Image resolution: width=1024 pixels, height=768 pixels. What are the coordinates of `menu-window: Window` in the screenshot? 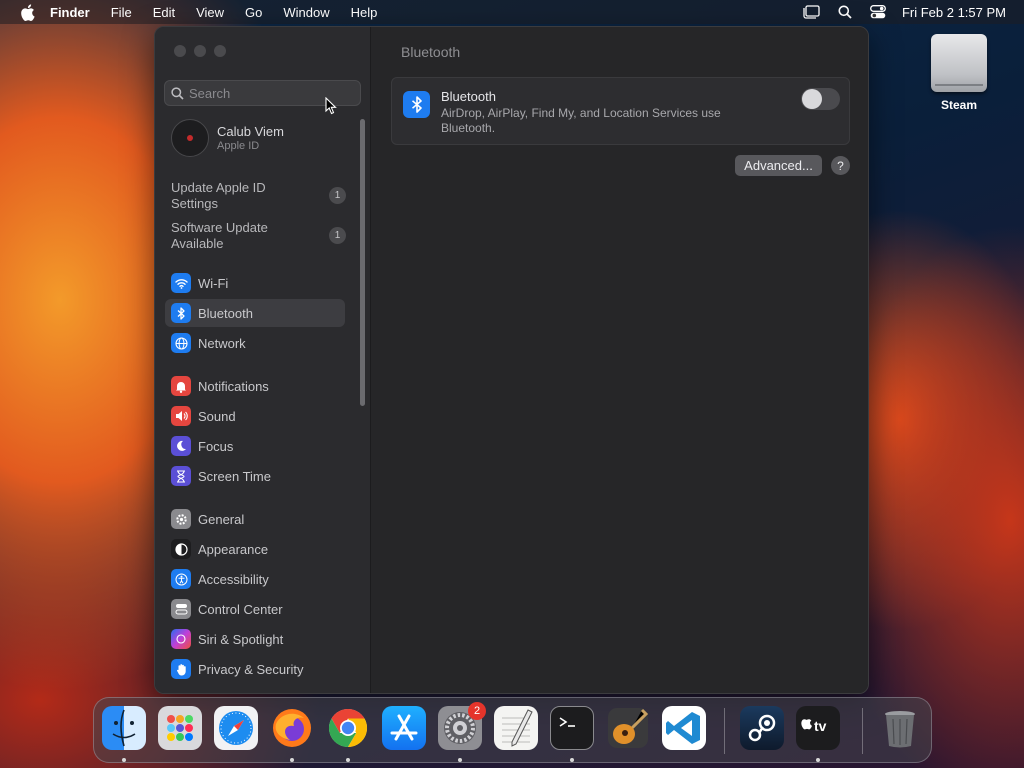 It's located at (306, 12).